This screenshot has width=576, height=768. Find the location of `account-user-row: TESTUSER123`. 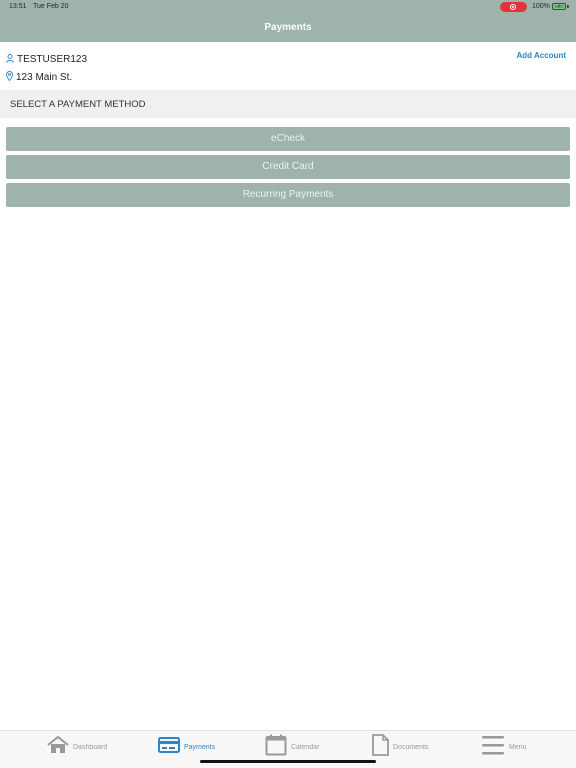

account-user-row: TESTUSER123 is located at coordinates (46, 59).